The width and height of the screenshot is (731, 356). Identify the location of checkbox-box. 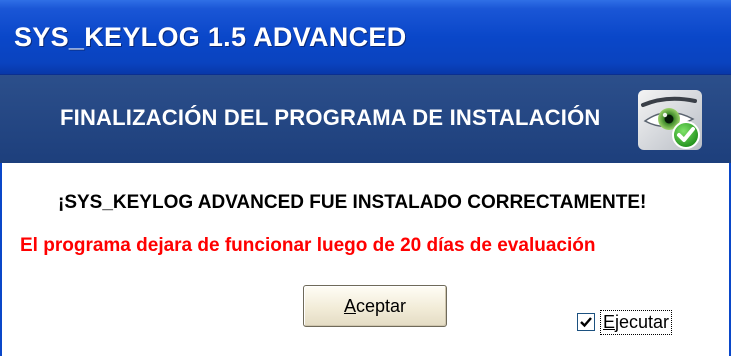
(586, 322).